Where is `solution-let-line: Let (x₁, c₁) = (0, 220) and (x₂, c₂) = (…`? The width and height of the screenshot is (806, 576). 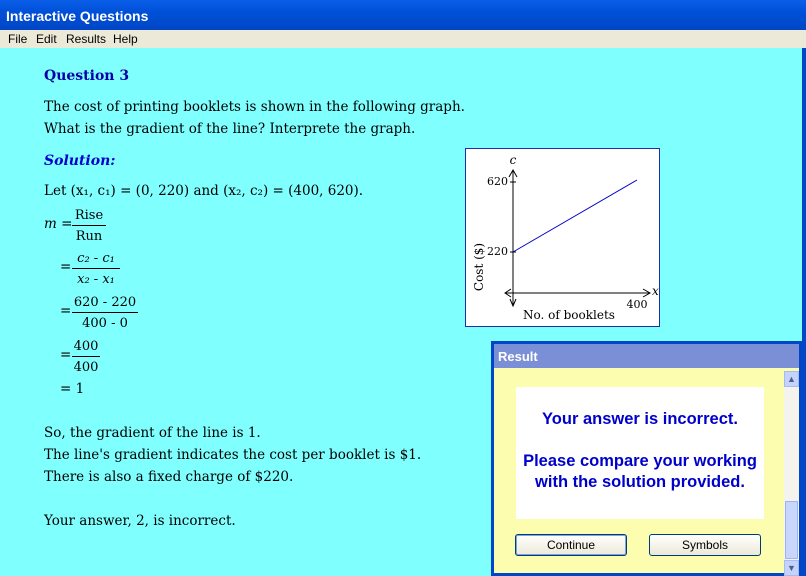
solution-let-line: Let (x₁, c₁) = (0, 220) and (x₂, c₂) = (… is located at coordinates (204, 191).